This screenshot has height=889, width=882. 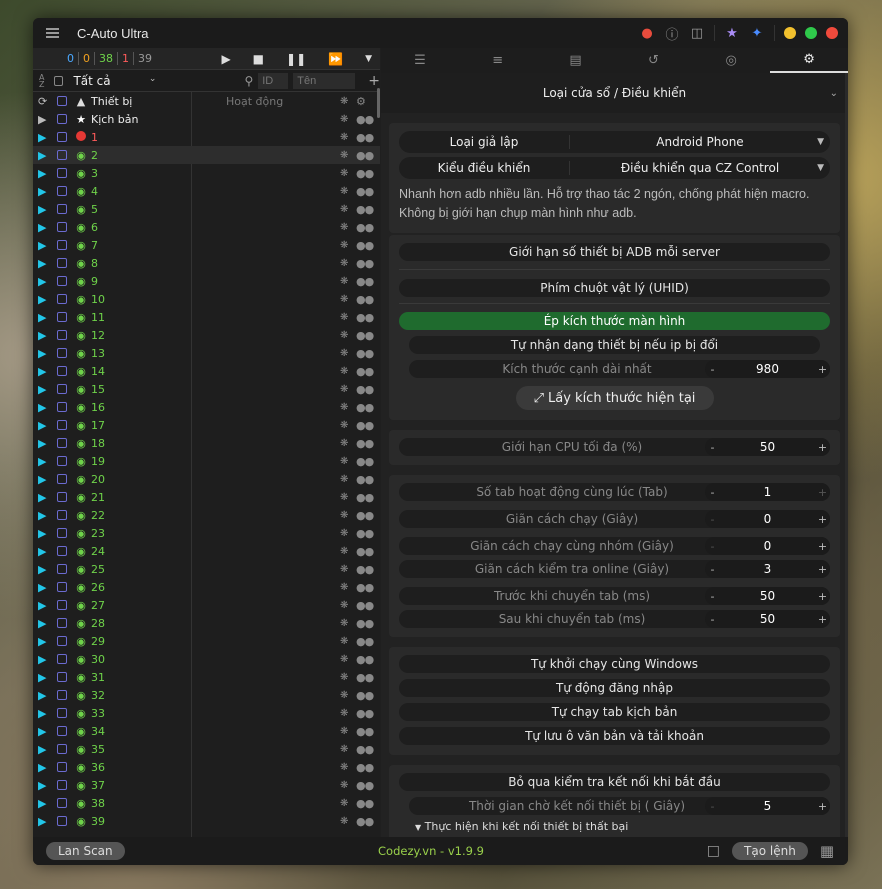 What do you see at coordinates (767, 492) in the screenshot?
I see `tabs-value: 1` at bounding box center [767, 492].